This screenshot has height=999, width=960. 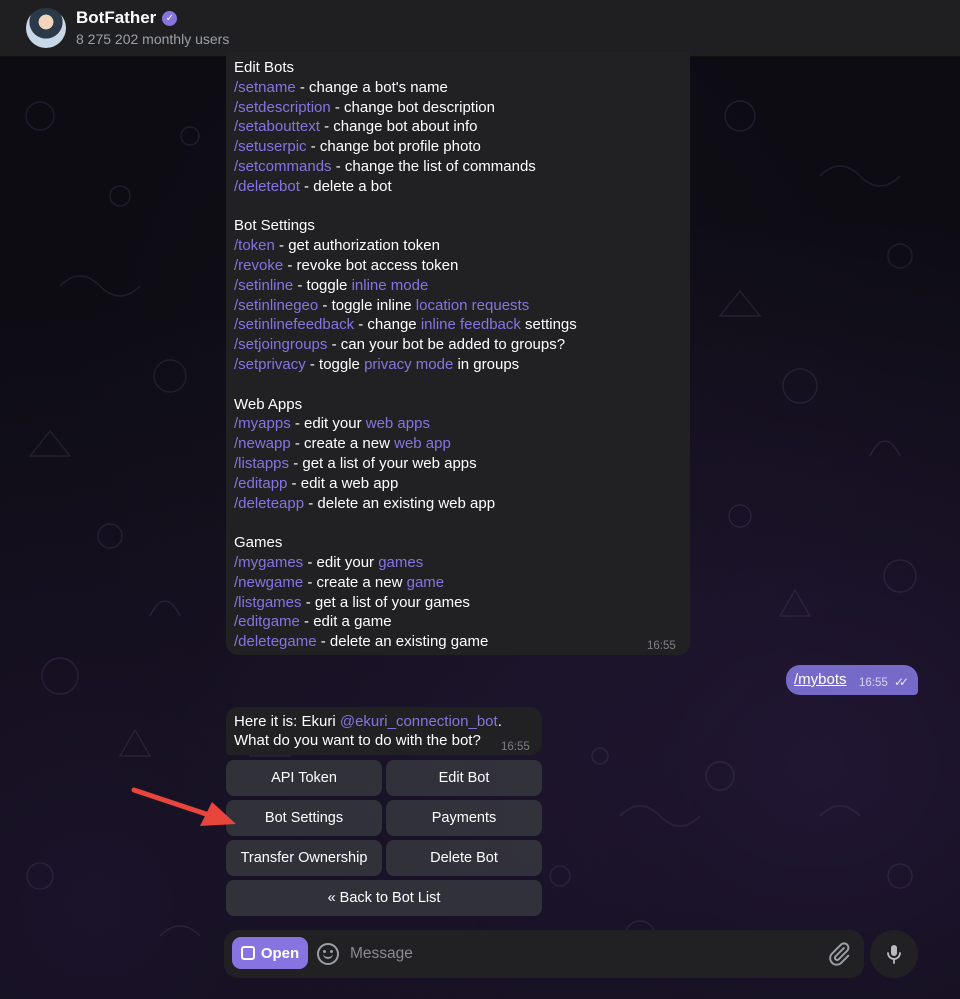 I want to click on command-link: /deleteapp, so click(x=269, y=503).